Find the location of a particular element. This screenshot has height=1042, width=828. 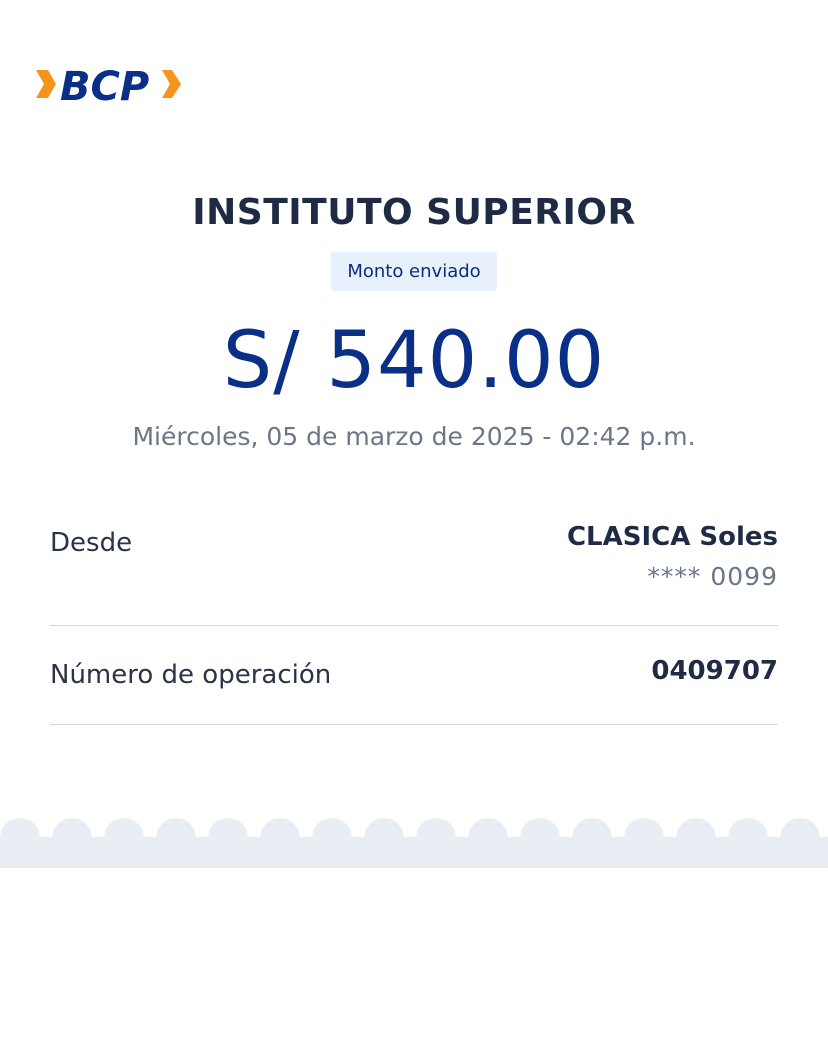

left-chevron-icon is located at coordinates (46, 84).